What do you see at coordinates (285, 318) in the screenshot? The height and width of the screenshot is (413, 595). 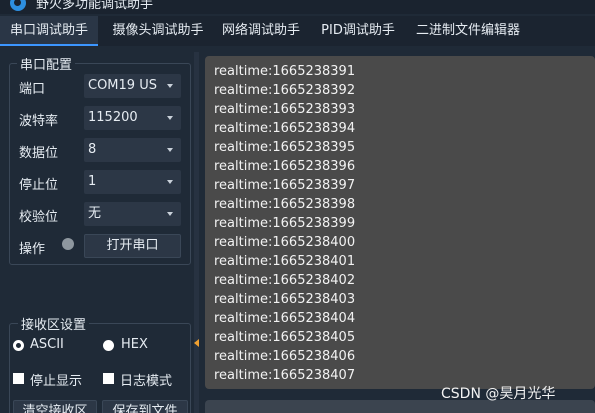 I see `receive-line: realtime:1665238404` at bounding box center [285, 318].